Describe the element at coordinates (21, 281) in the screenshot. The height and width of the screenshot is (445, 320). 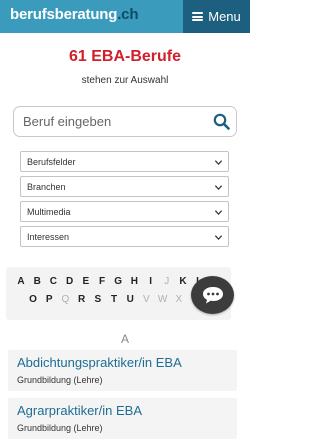
I see `letter-a: A` at that location.